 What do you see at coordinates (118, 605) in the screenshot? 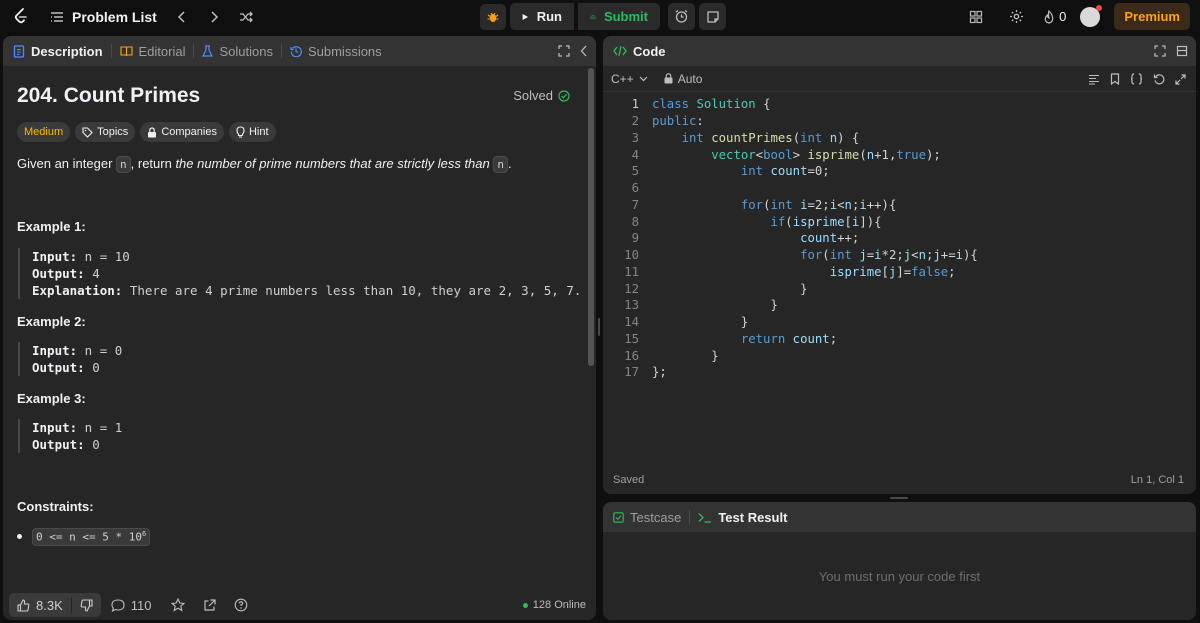
I see `comment-icon` at bounding box center [118, 605].